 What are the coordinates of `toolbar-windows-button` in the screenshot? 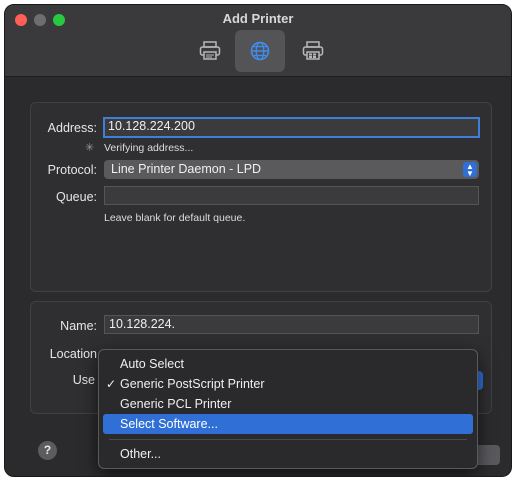 It's located at (313, 51).